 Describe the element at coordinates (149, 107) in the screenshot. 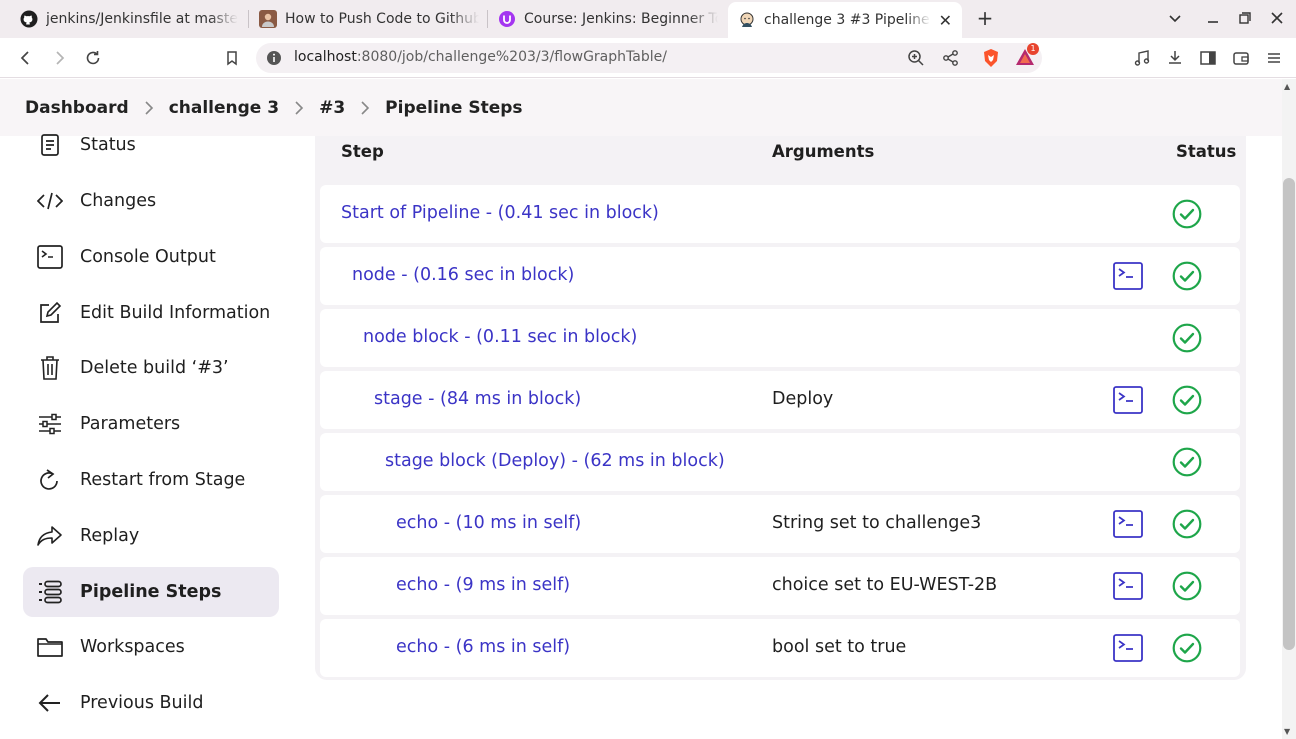

I see `chevron-right-icon` at that location.